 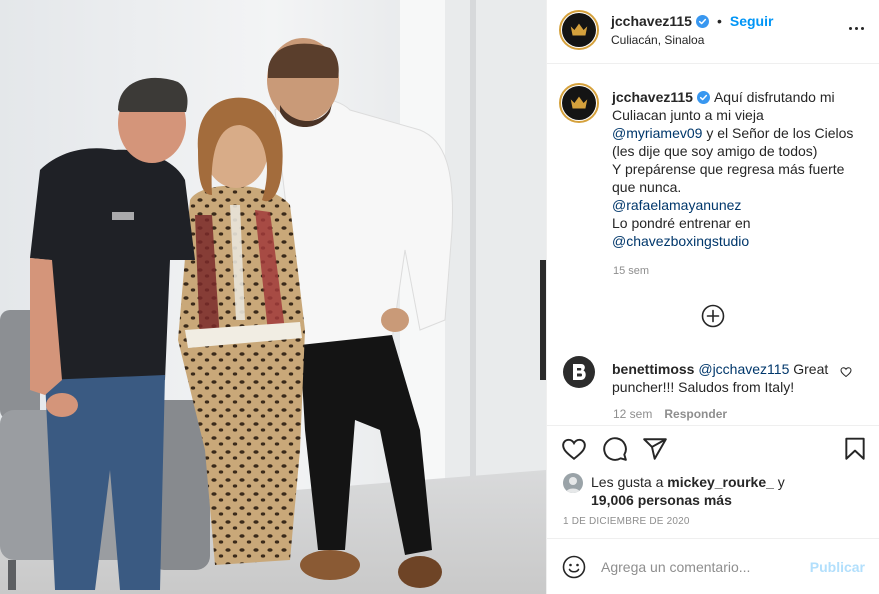 I want to click on bookmark-icon, so click(x=855, y=449).